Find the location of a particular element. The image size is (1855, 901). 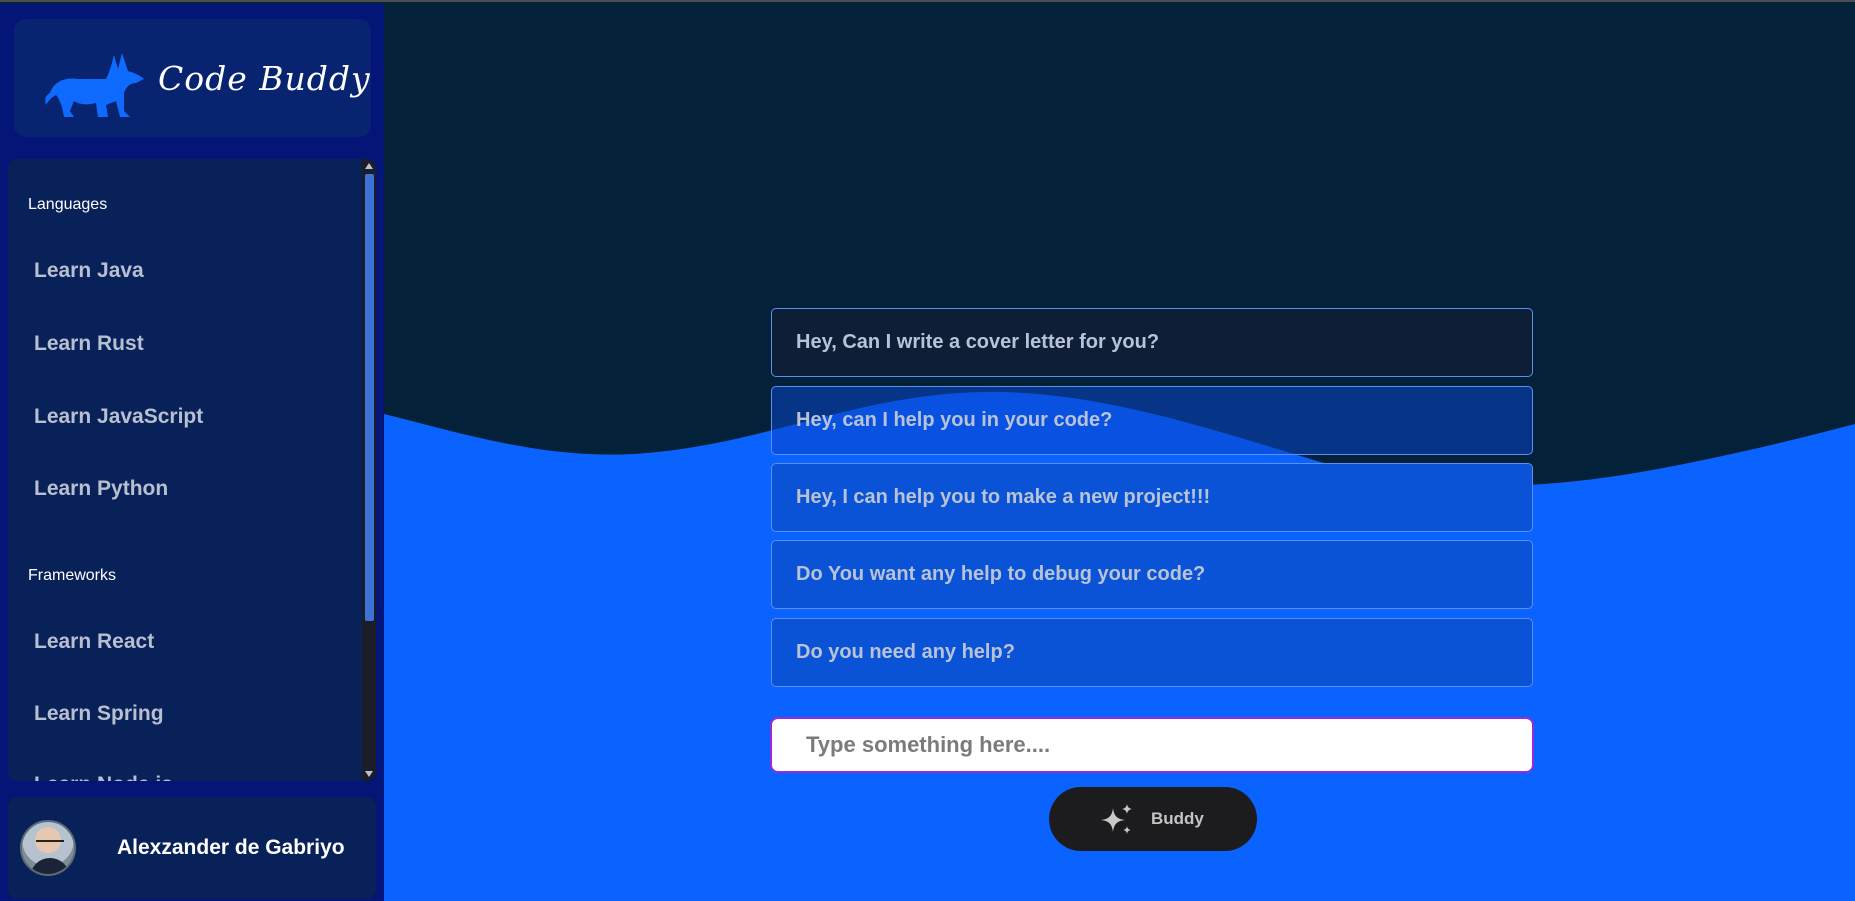

nav-scrollbar is located at coordinates (369, 470).